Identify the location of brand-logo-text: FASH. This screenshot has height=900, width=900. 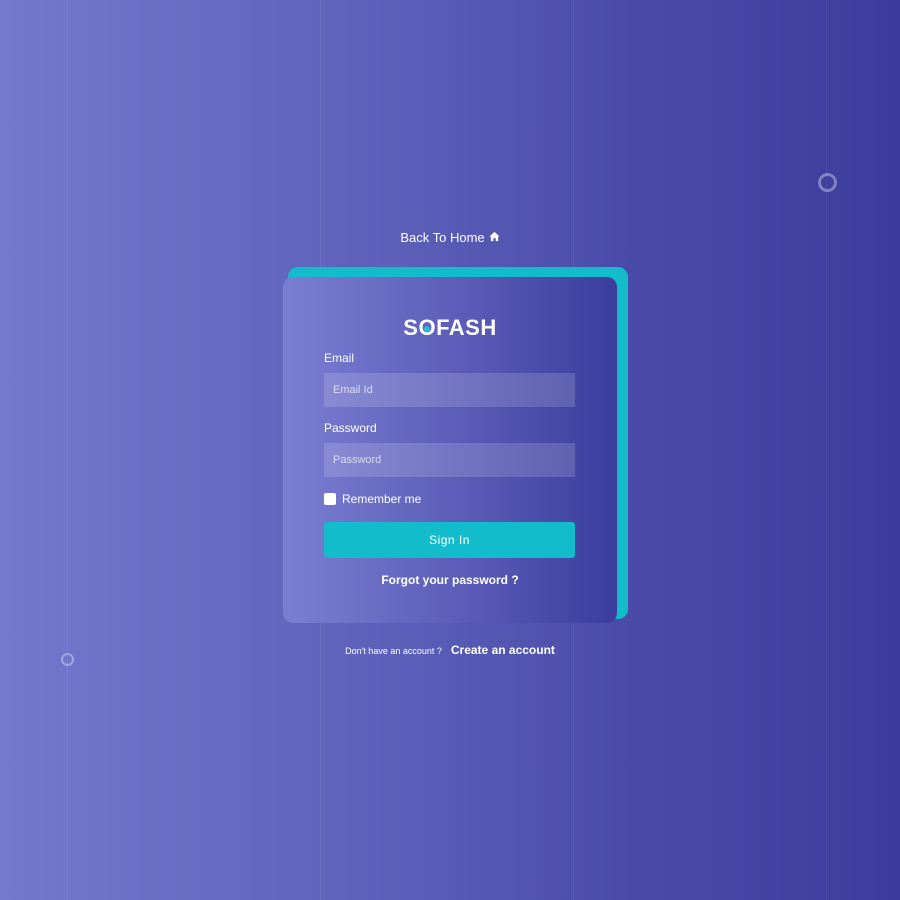
(466, 327).